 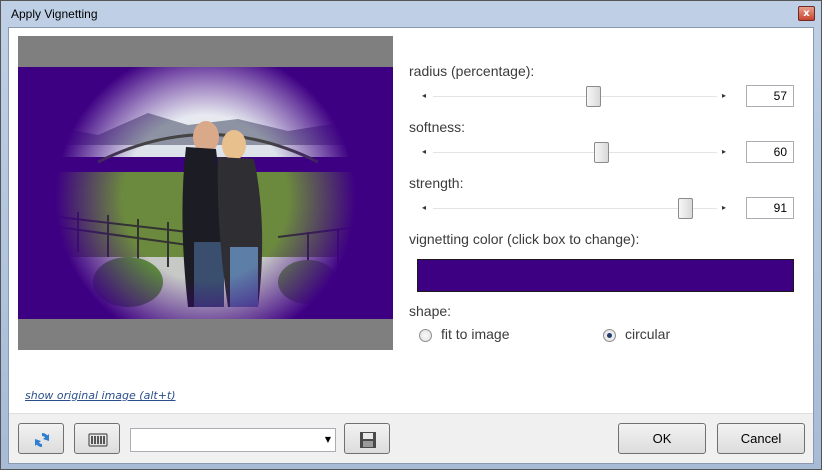 I want to click on circular-radio, so click(x=609, y=335).